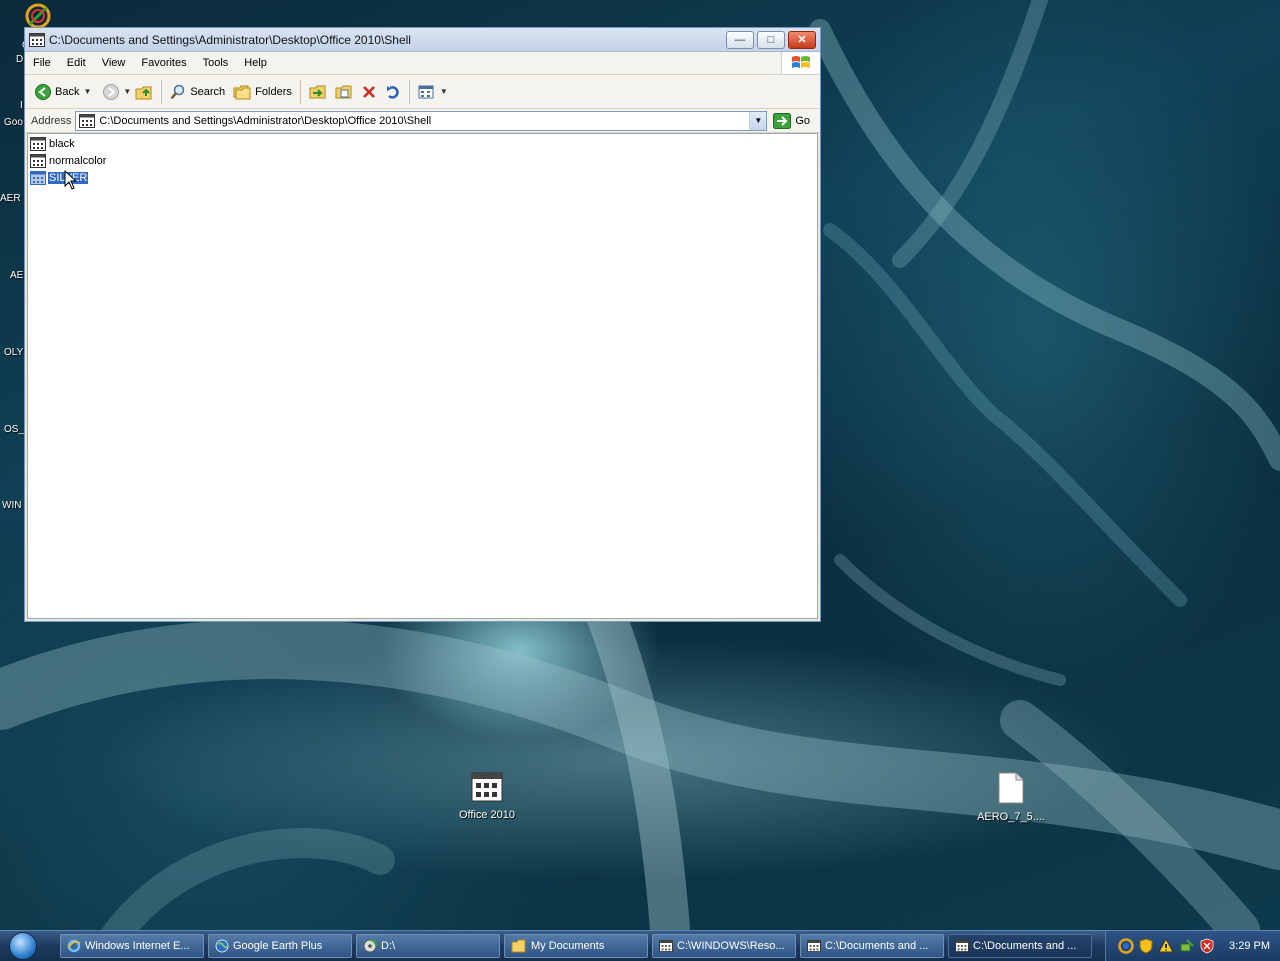 The height and width of the screenshot is (961, 1280). What do you see at coordinates (782, 120) in the screenshot?
I see `go-arrow-icon` at bounding box center [782, 120].